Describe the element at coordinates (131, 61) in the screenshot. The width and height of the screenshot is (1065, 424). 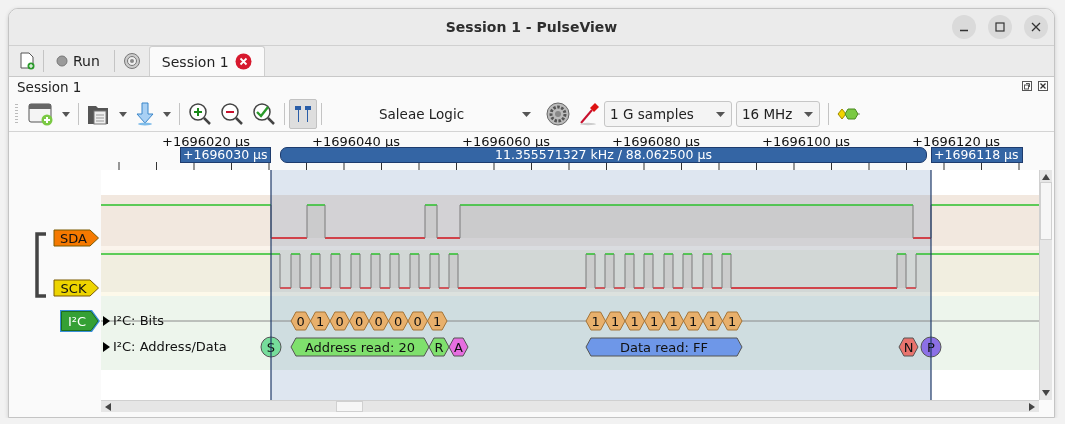
I see `target-icon` at that location.